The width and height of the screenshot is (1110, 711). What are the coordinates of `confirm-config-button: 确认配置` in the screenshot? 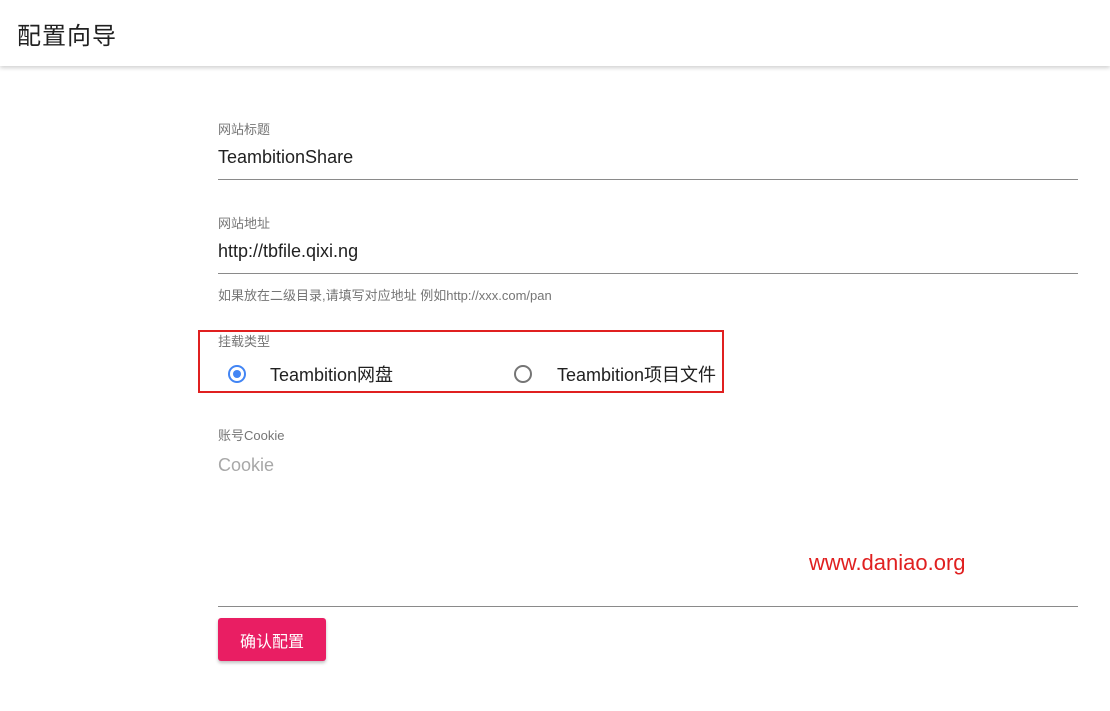 It's located at (272, 639).